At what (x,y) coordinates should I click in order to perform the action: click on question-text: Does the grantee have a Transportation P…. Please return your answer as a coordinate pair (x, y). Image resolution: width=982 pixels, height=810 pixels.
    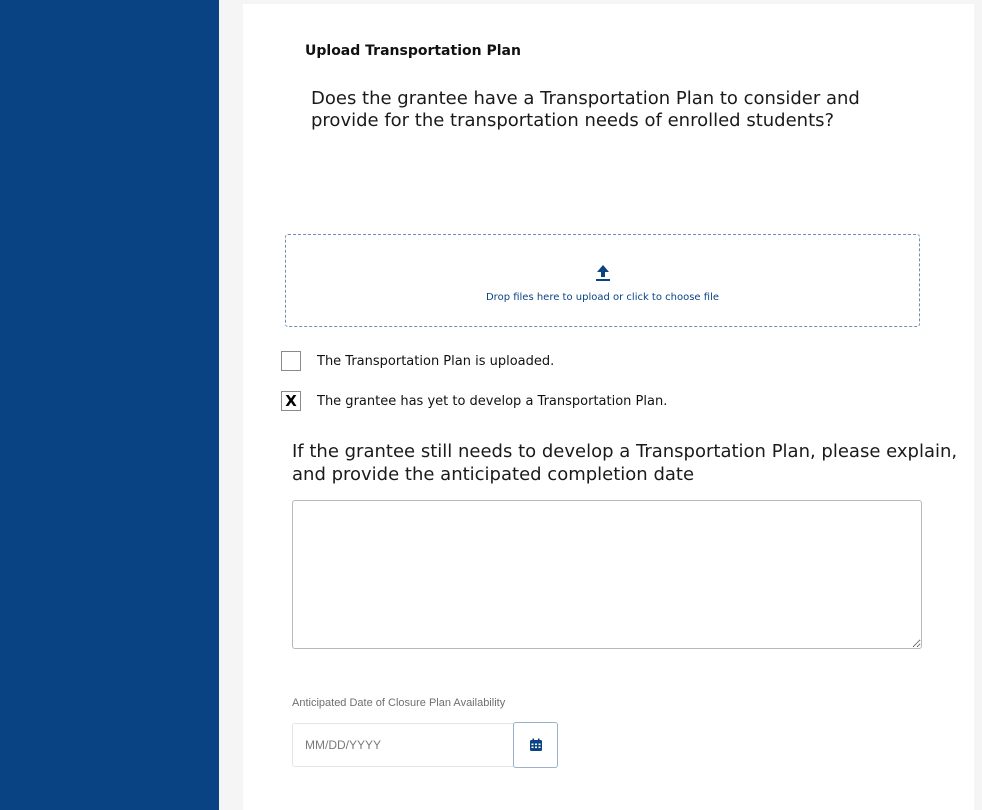
    Looking at the image, I should click on (585, 109).